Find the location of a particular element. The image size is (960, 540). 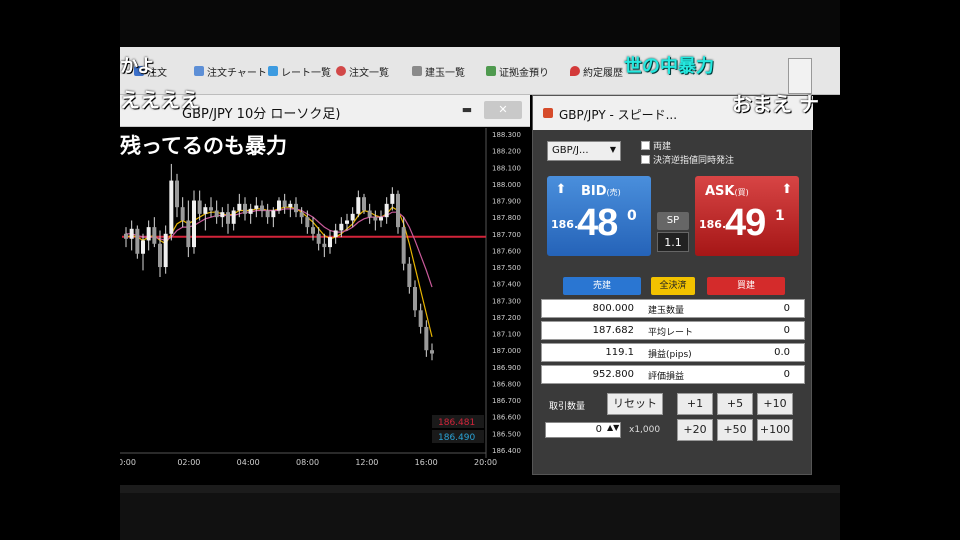

step-plus-50-button: +50 is located at coordinates (735, 430).